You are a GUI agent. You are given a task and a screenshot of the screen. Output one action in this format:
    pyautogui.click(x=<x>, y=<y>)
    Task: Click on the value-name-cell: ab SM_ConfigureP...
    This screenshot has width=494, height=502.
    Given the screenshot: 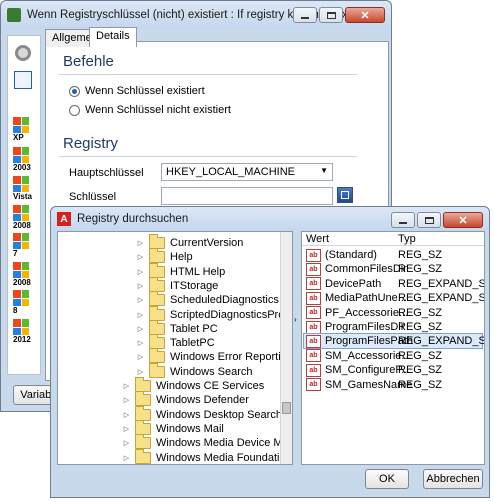 What is the action you would take?
    pyautogui.click(x=358, y=370)
    